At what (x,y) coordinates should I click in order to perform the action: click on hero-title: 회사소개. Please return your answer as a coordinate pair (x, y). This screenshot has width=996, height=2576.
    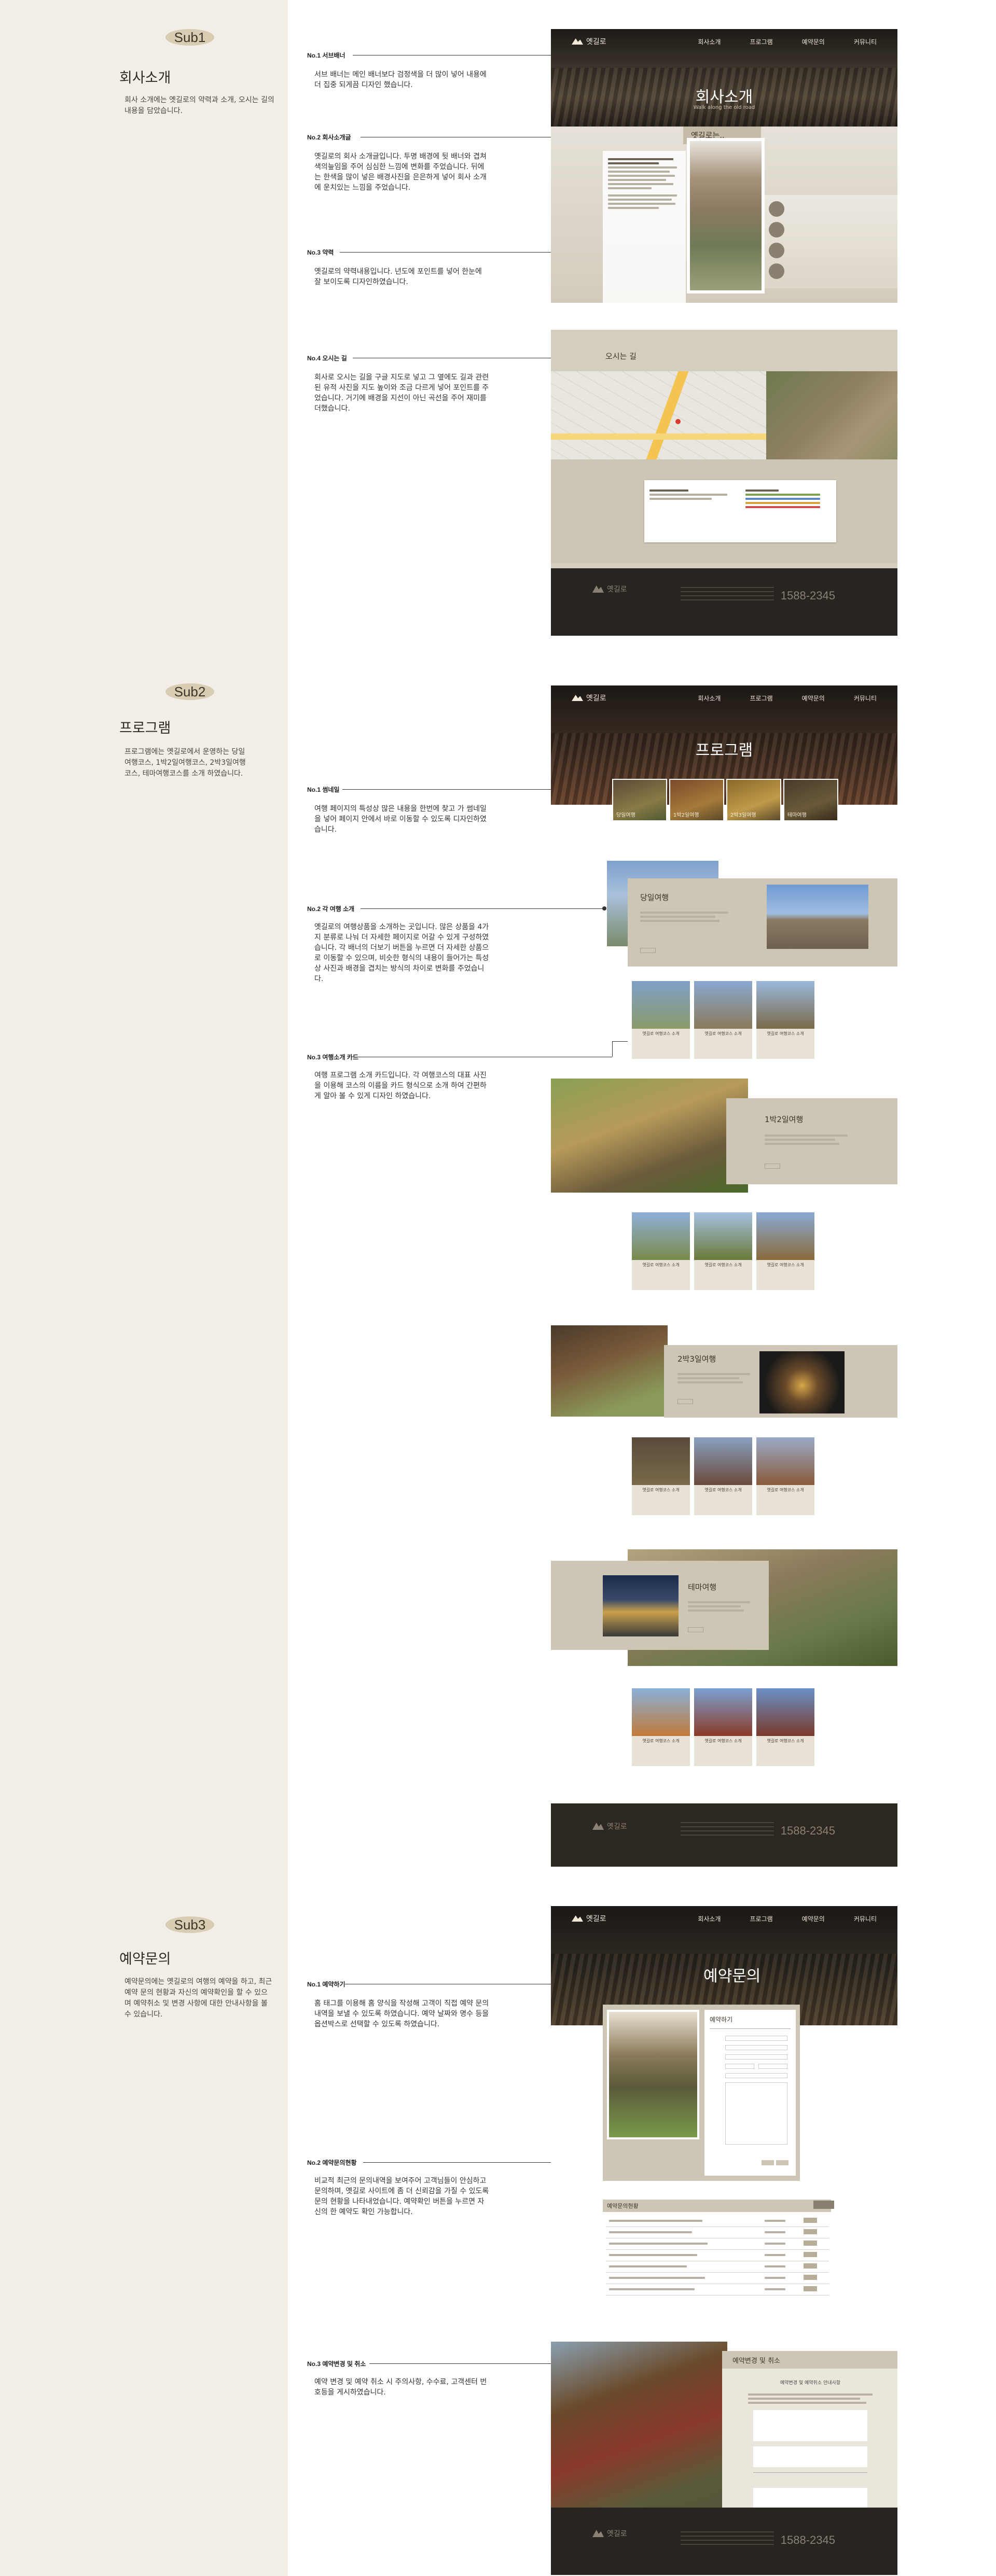
    Looking at the image, I should click on (724, 97).